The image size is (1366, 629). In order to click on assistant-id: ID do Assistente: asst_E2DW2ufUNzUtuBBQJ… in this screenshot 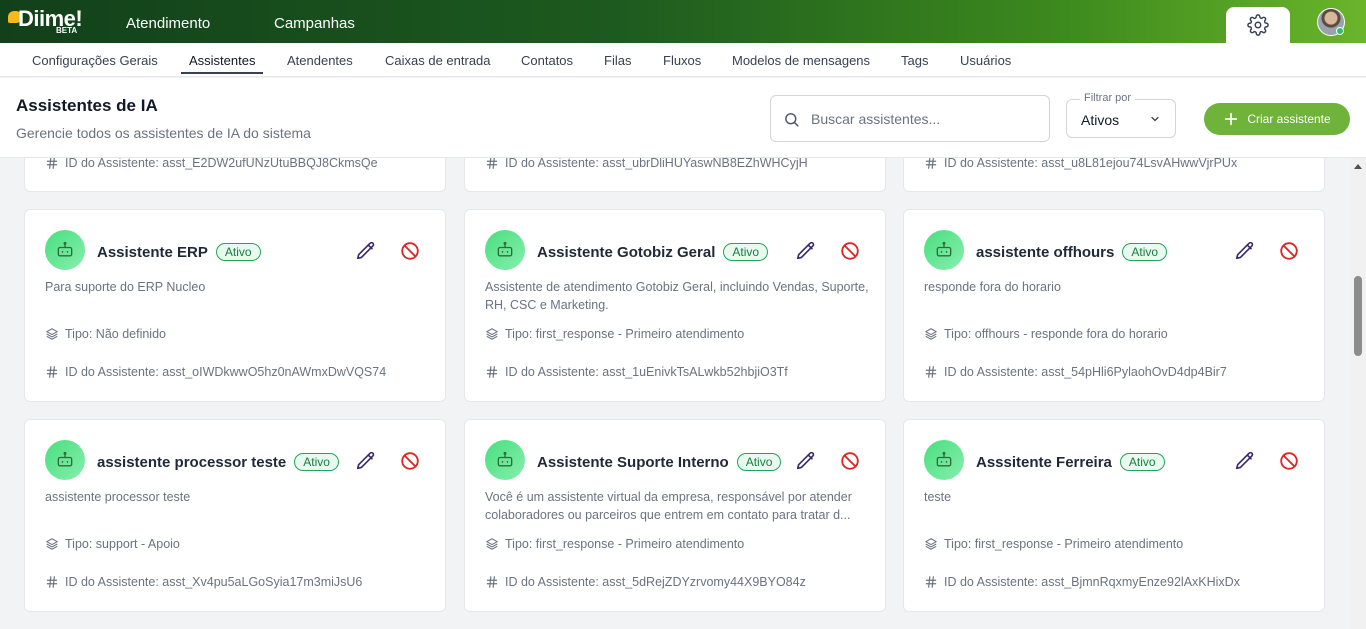, I will do `click(221, 163)`.